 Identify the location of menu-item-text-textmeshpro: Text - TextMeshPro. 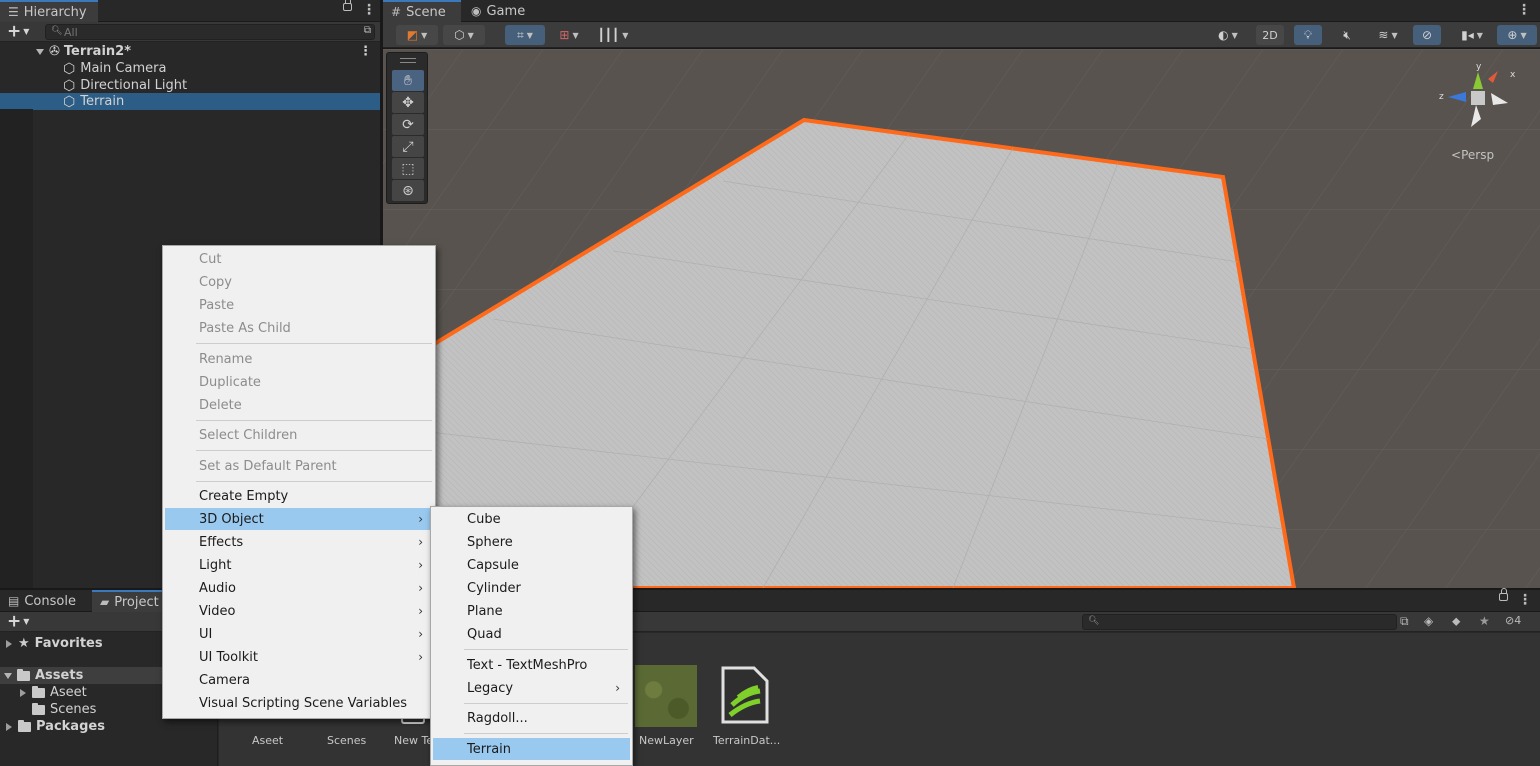
(531, 665).